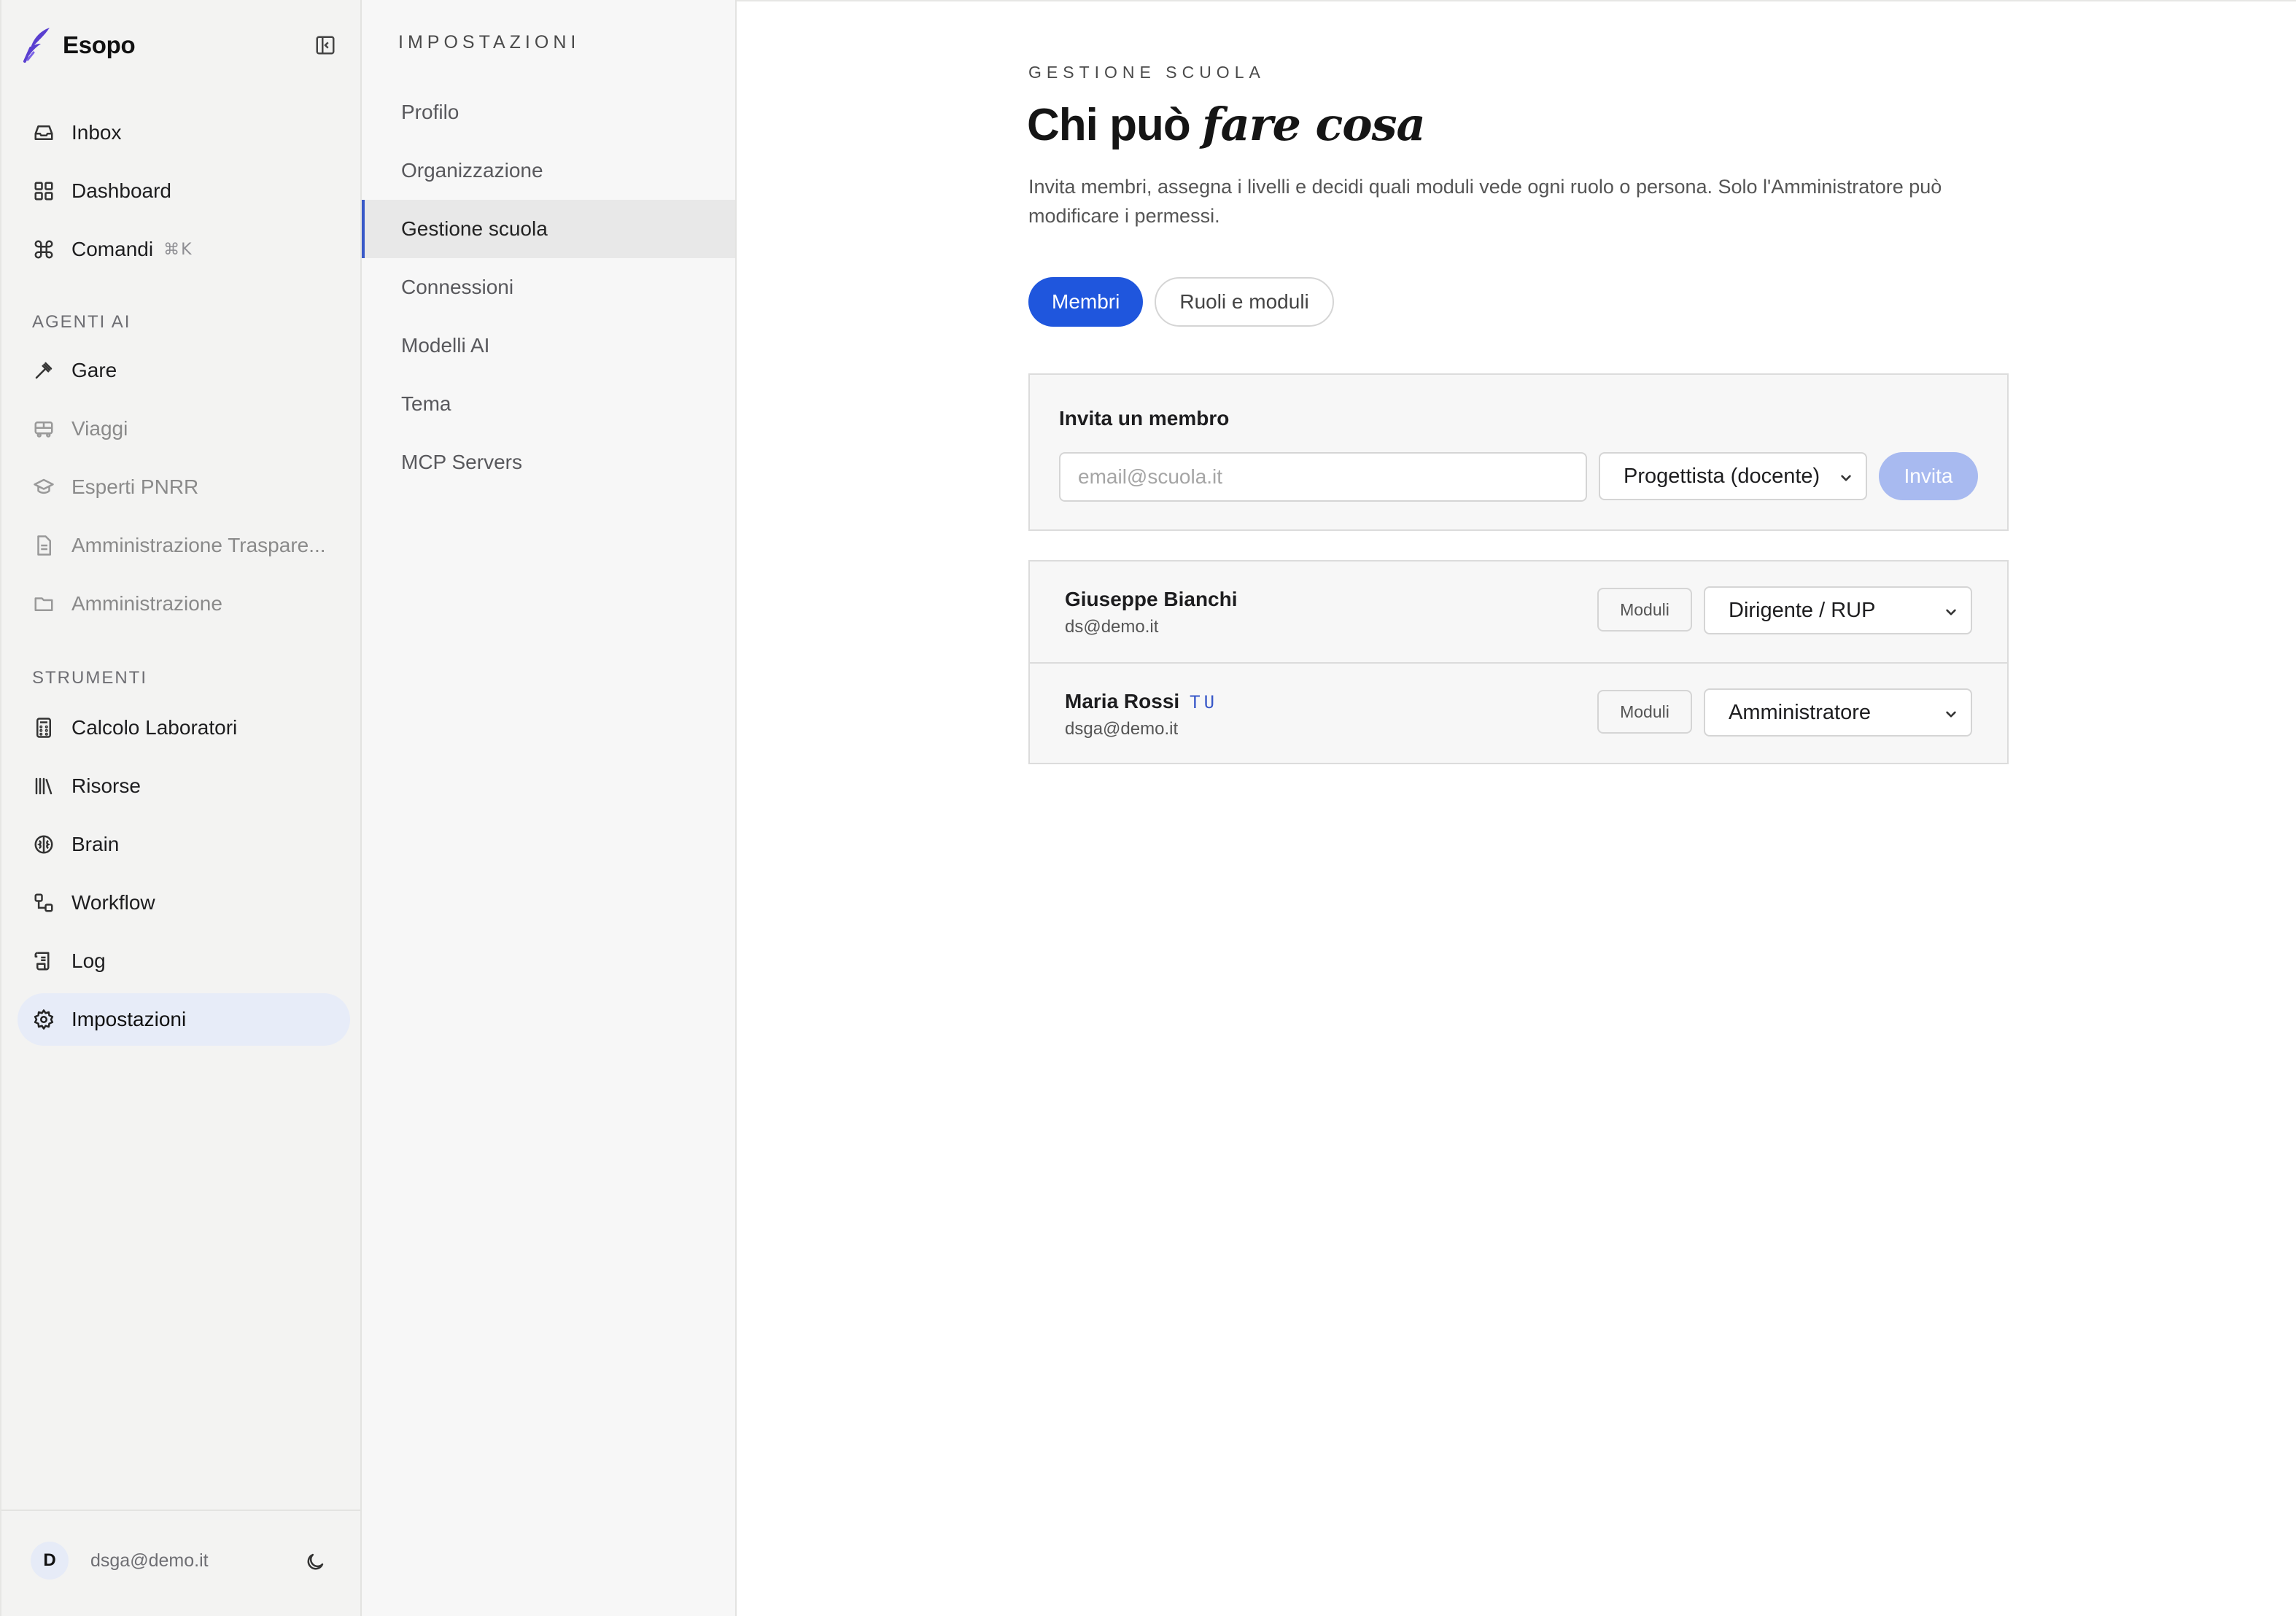  Describe the element at coordinates (489, 43) in the screenshot. I see `settings-nav-title: IMPOSTAZIONI` at that location.